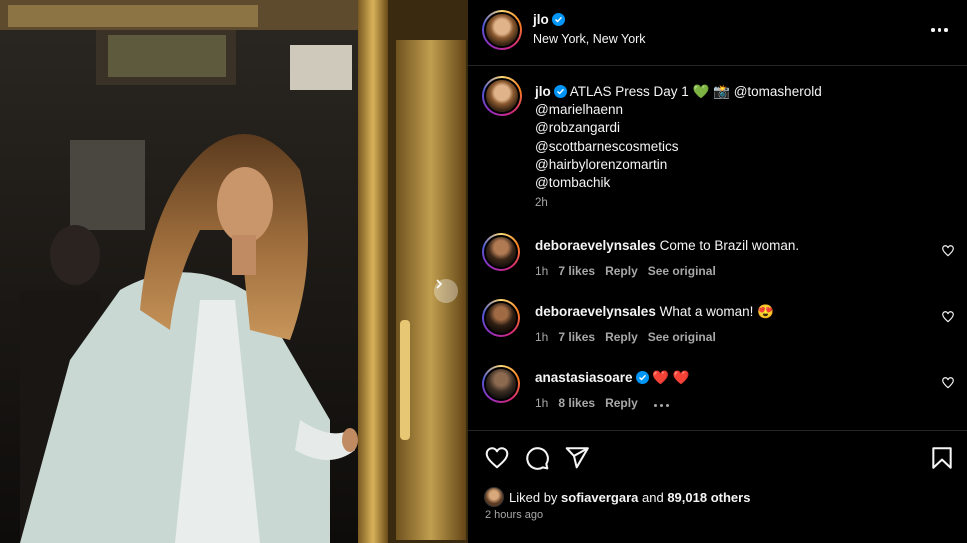  What do you see at coordinates (729, 245) in the screenshot?
I see `comment-text: Come to Brazil woman.` at bounding box center [729, 245].